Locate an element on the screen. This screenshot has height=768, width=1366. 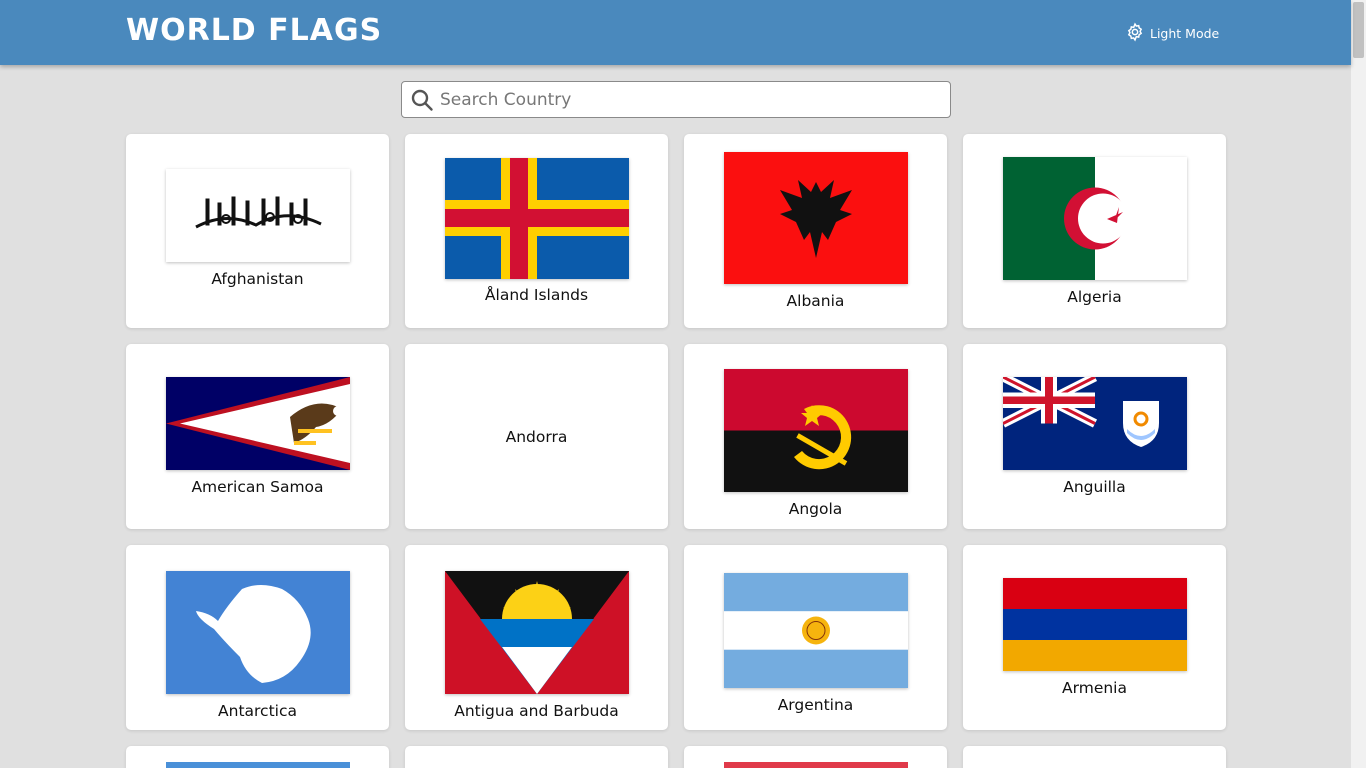
flag-afghanistan is located at coordinates (257, 215).